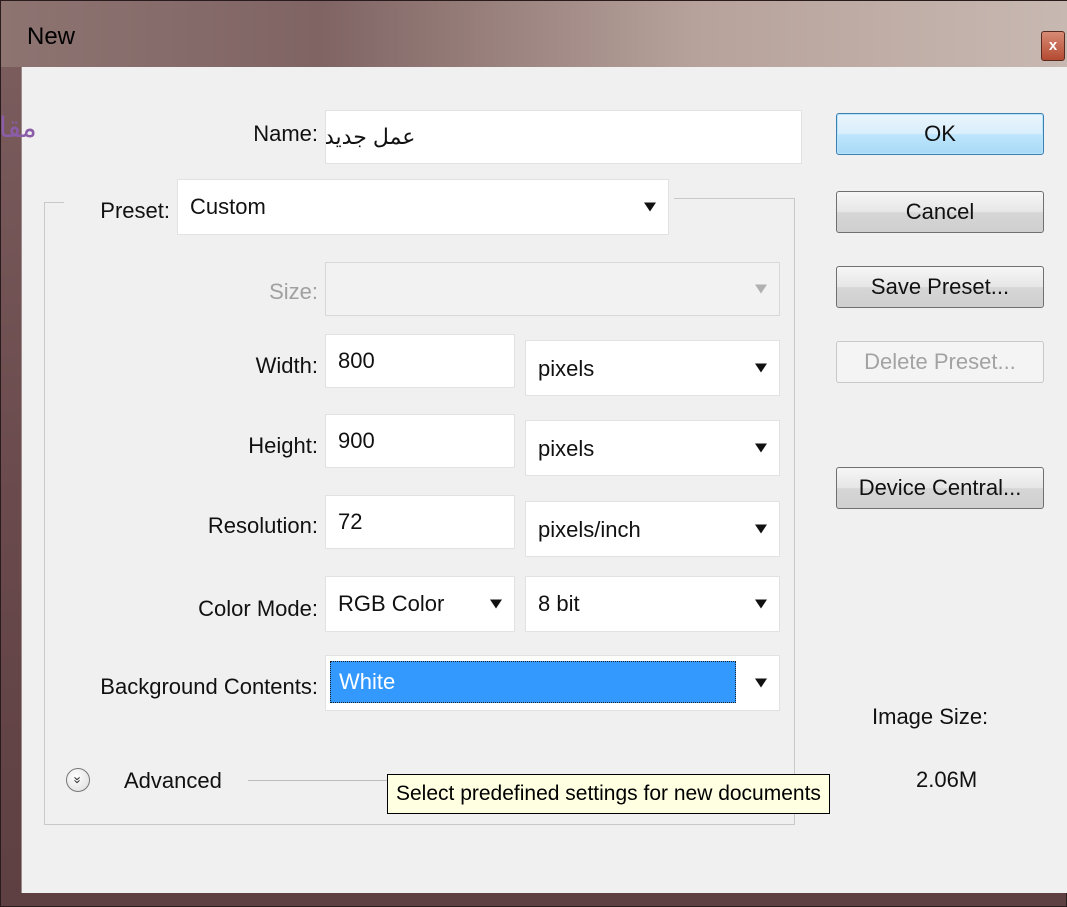 This screenshot has height=907, width=1067. I want to click on width-value: 800, so click(356, 360).